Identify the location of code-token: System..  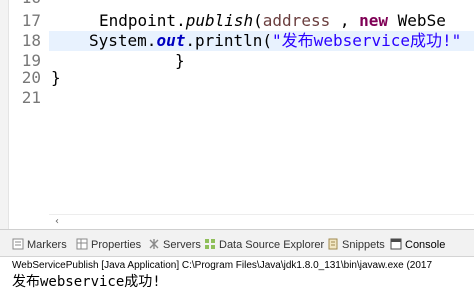
(123, 40).